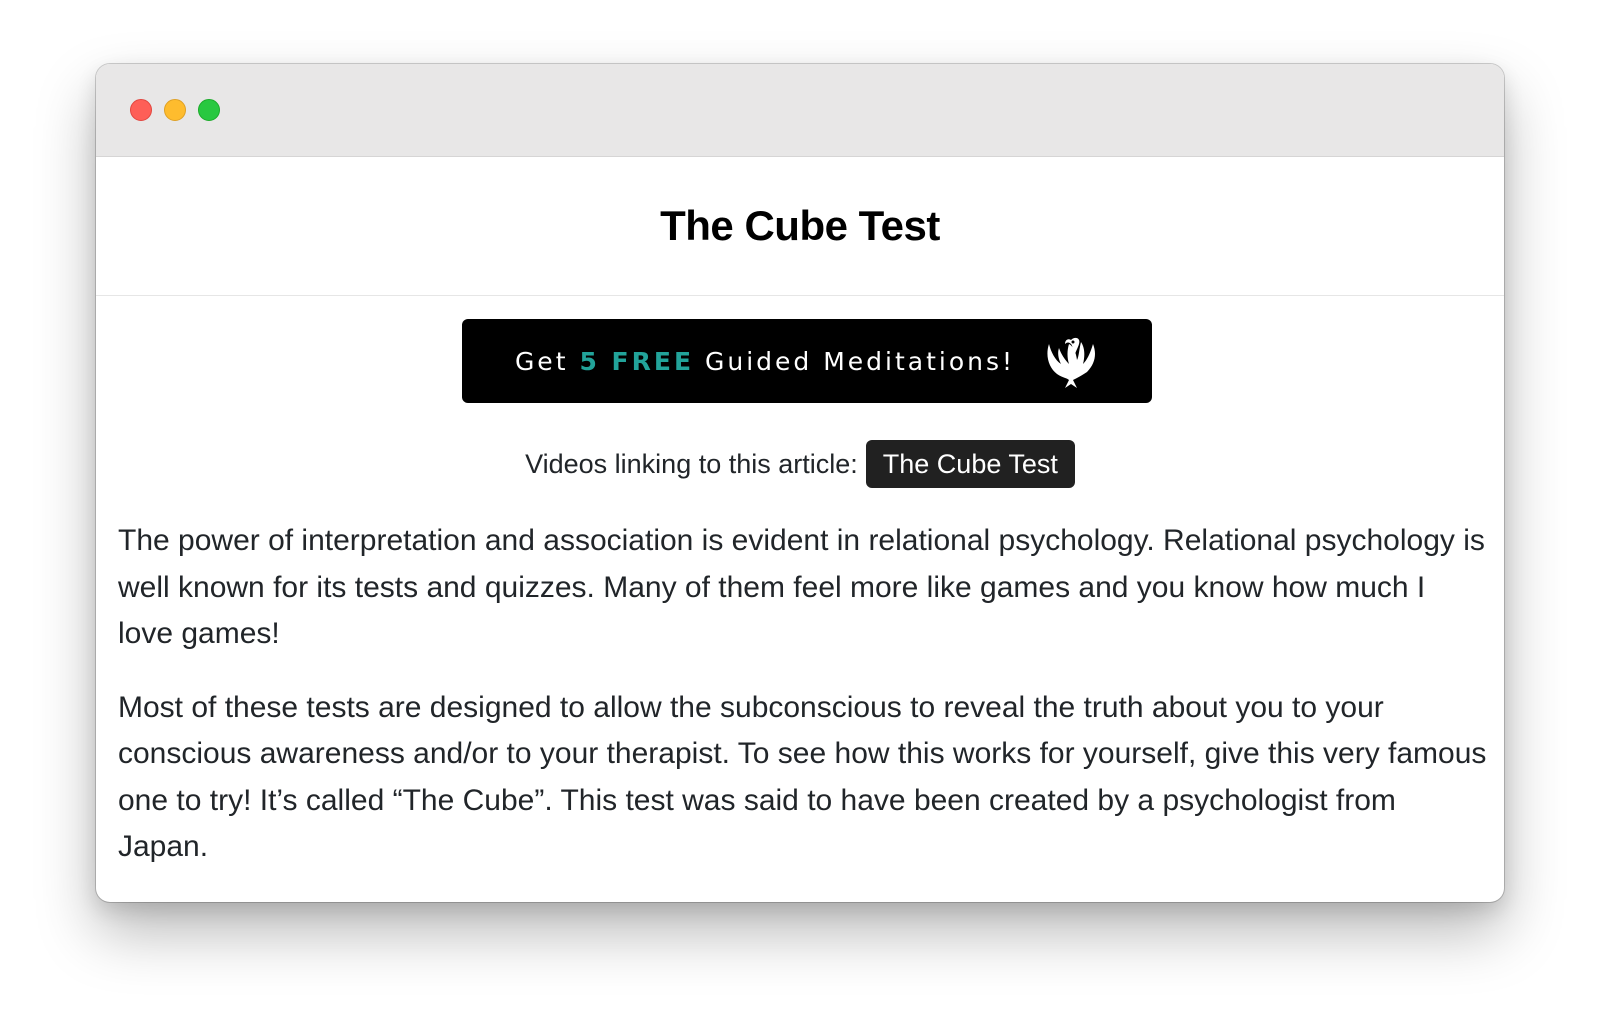 This screenshot has width=1600, height=1031. What do you see at coordinates (637, 361) in the screenshot?
I see `banner-highlight: 5 FREE` at bounding box center [637, 361].